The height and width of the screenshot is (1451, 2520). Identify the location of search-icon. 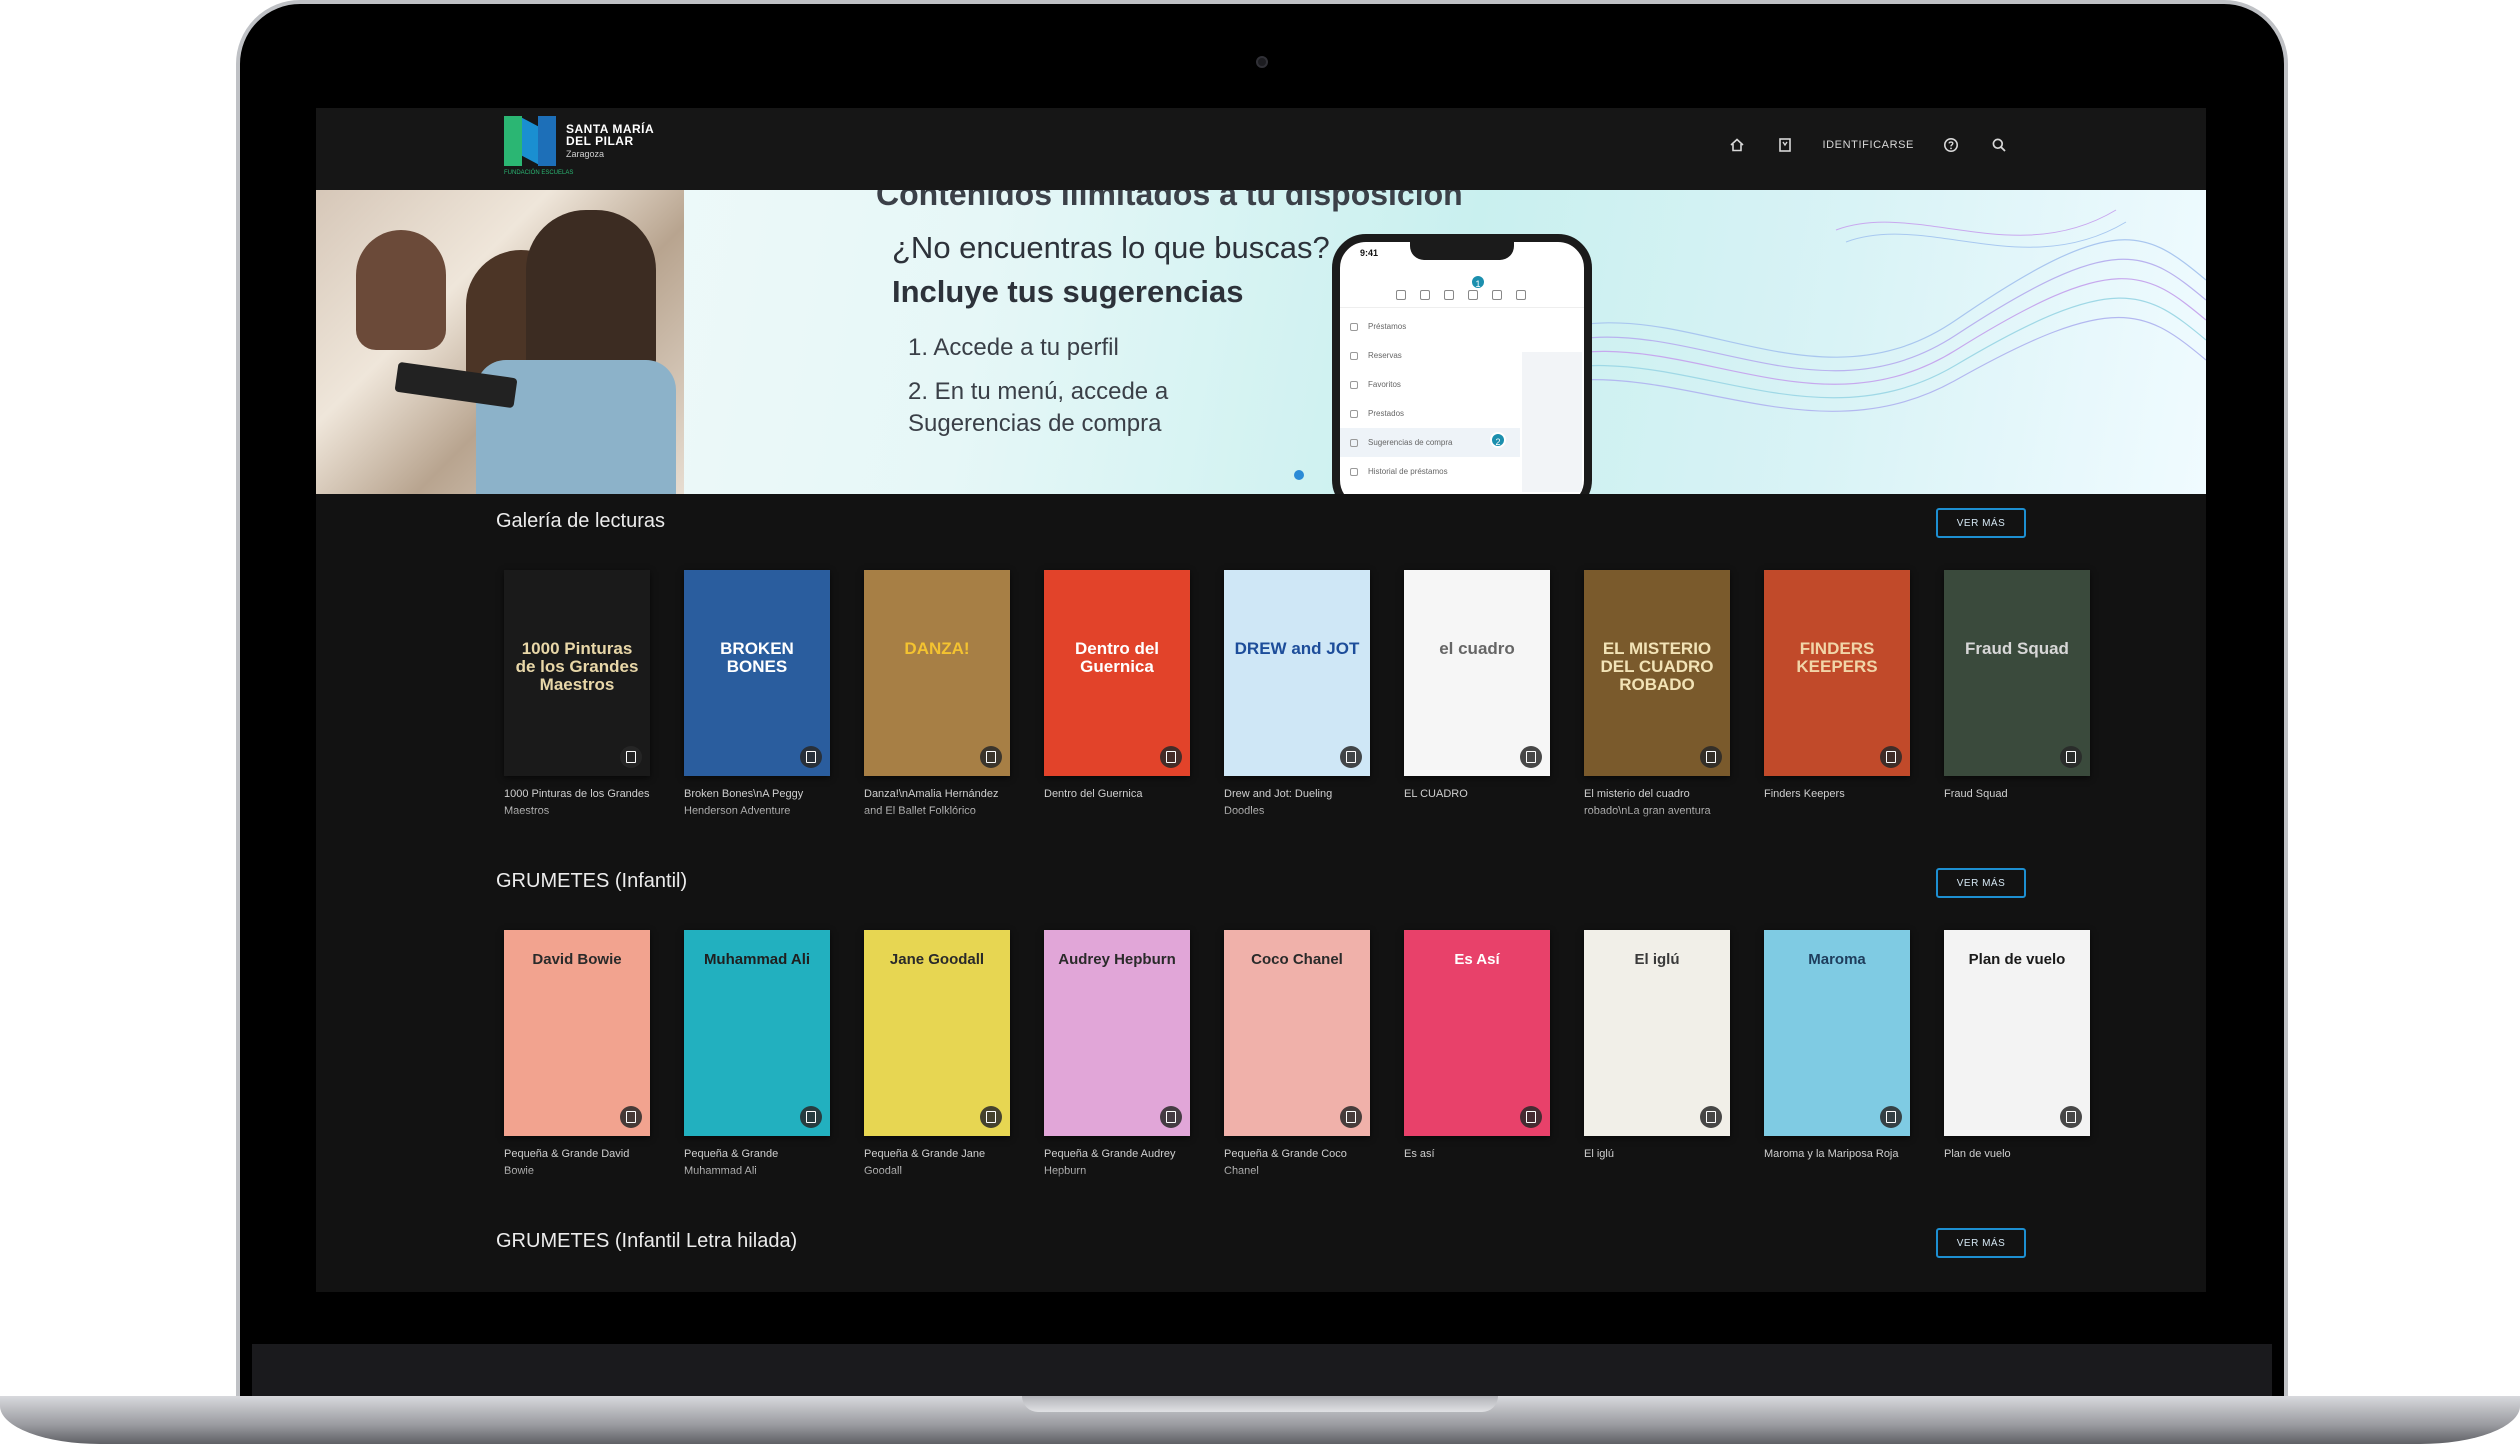
(1999, 145).